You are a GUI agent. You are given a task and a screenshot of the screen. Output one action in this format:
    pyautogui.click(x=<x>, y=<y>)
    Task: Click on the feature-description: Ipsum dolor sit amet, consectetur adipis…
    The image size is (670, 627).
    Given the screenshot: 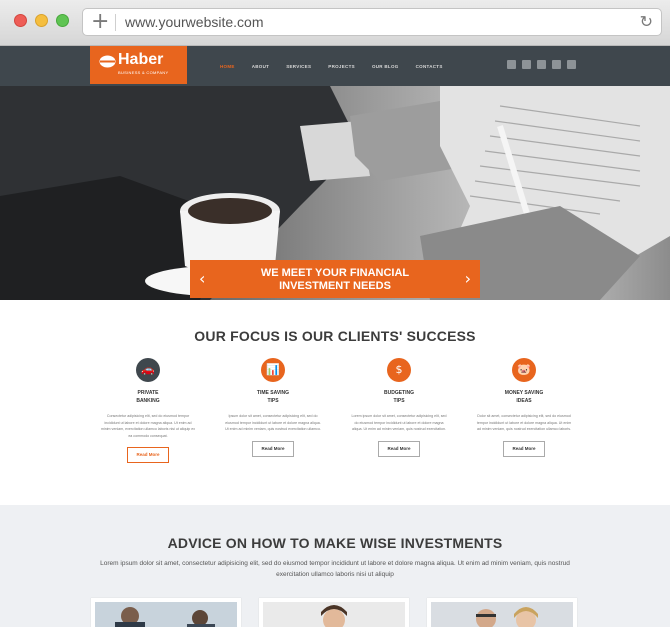 What is the action you would take?
    pyautogui.click(x=273, y=422)
    